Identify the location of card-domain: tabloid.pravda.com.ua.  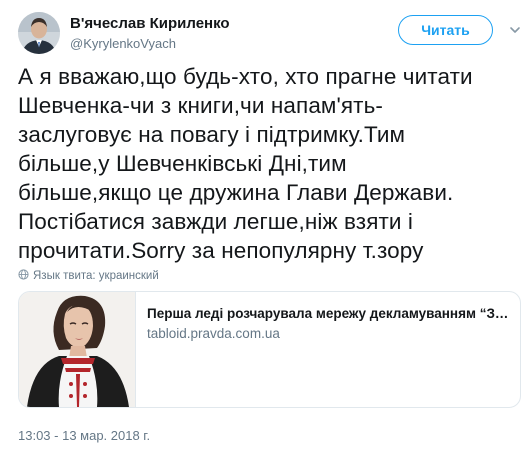
(213, 333).